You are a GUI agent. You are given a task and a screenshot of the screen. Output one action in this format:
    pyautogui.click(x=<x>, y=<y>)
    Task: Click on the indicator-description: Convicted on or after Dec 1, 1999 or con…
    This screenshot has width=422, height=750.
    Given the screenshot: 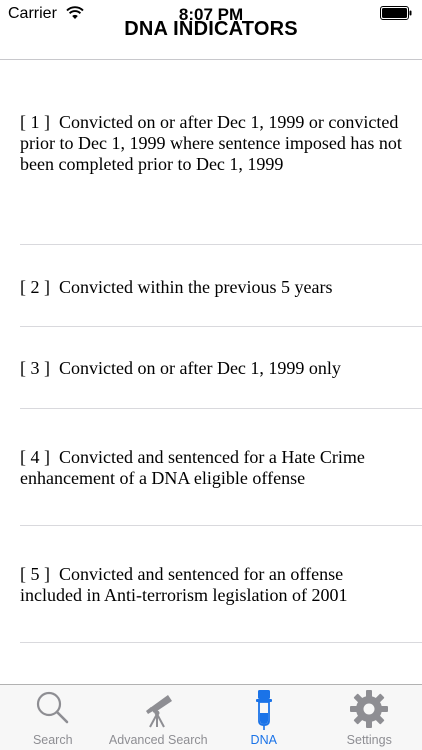 What is the action you would take?
    pyautogui.click(x=211, y=143)
    